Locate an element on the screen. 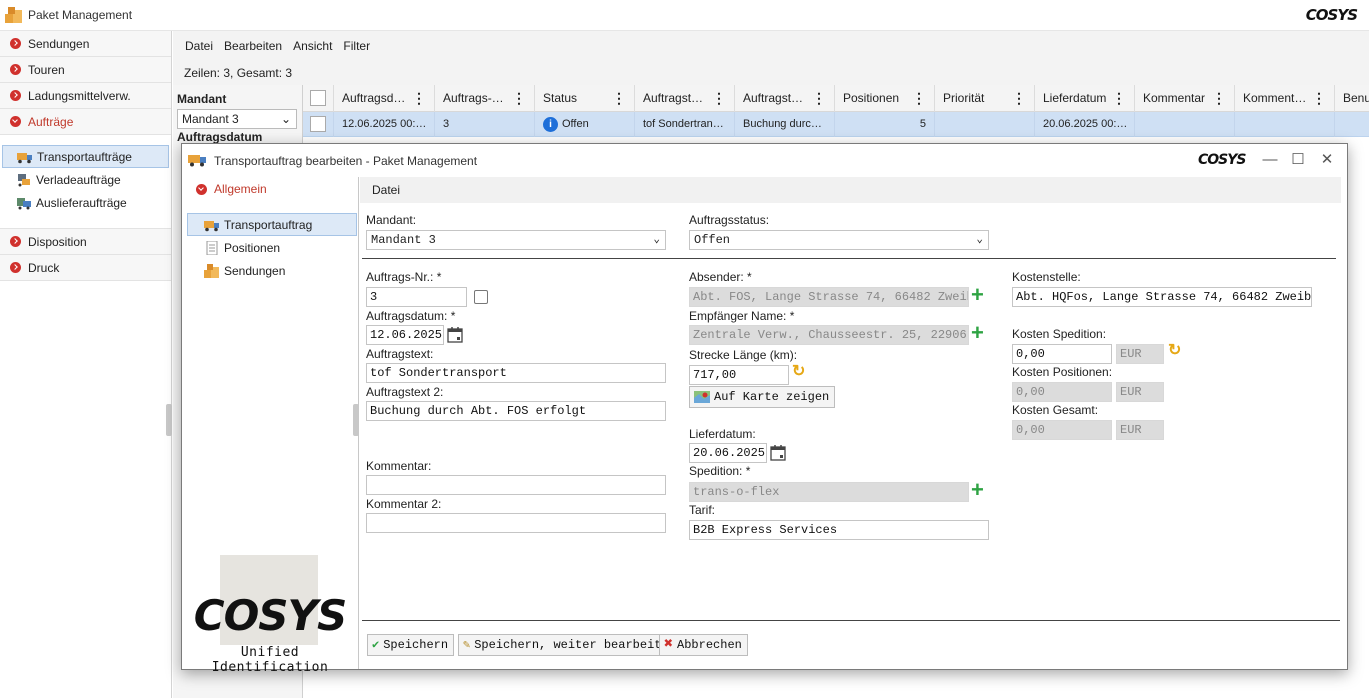 The image size is (1369, 698). cancel-label: Abbrechen is located at coordinates (709, 645).